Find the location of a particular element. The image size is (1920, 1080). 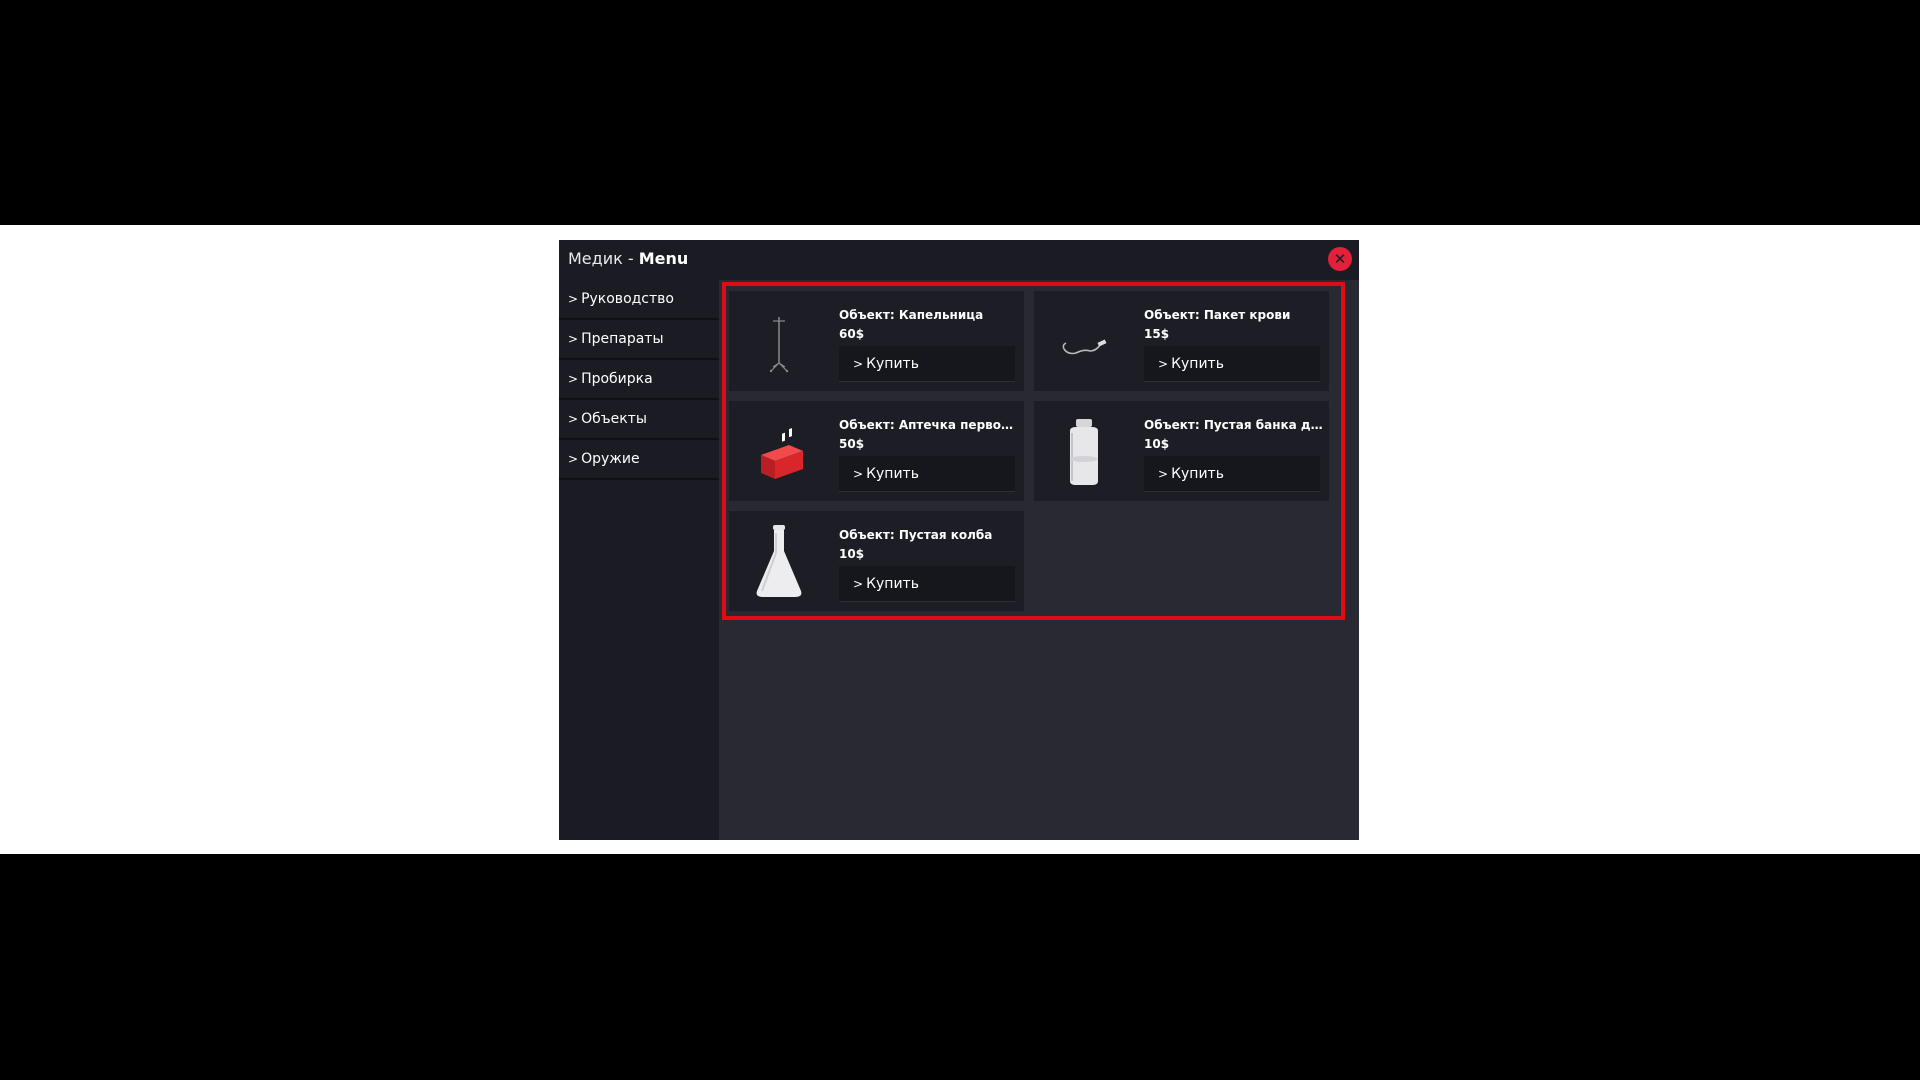

close-icon: ✕ is located at coordinates (1340, 259).